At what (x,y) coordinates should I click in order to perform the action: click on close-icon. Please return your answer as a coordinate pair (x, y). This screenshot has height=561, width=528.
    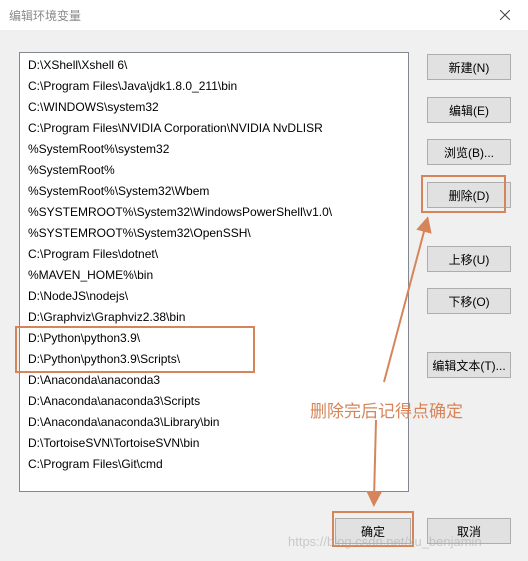
    Looking at the image, I should click on (505, 15).